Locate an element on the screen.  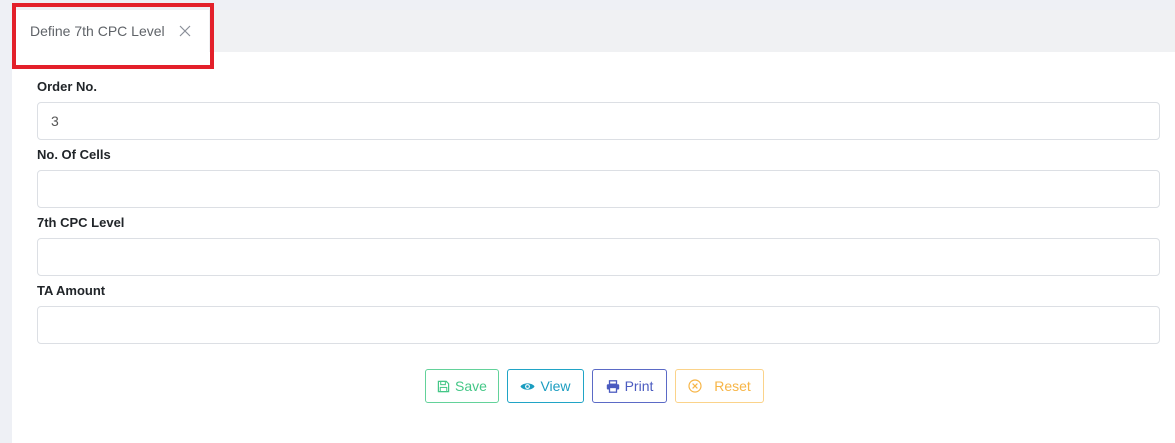
view-button: View is located at coordinates (545, 386).